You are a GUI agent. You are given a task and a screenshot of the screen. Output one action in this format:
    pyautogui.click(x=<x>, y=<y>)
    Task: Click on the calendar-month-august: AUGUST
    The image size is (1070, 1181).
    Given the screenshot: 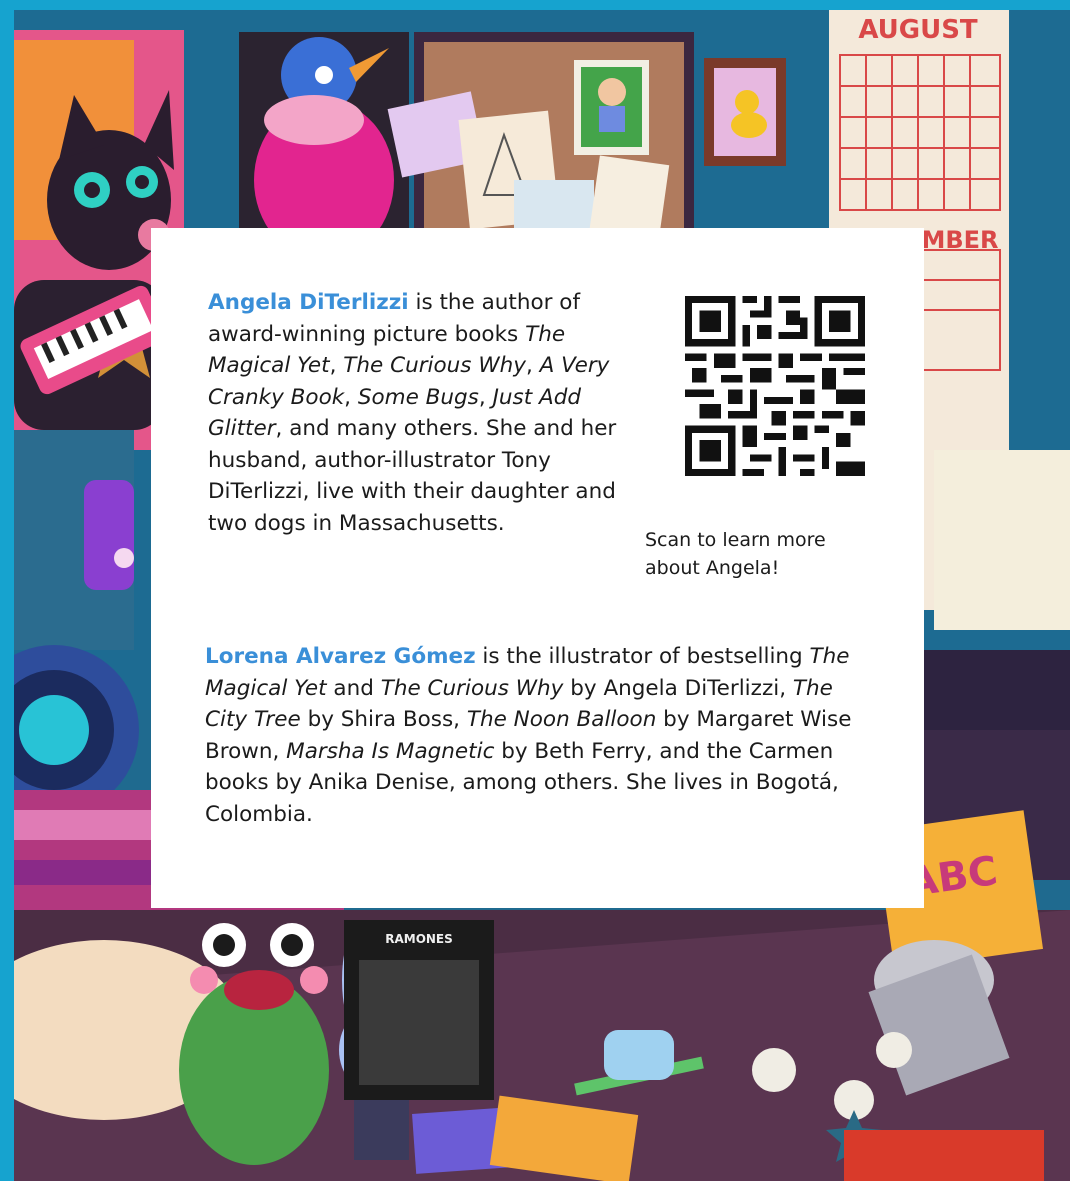 What is the action you would take?
    pyautogui.click(x=918, y=30)
    